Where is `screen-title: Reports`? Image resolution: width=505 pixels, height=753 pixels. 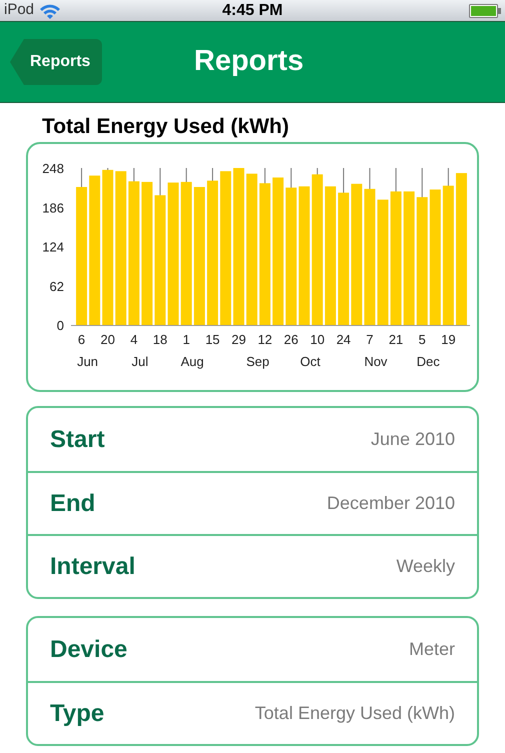 screen-title: Reports is located at coordinates (249, 62).